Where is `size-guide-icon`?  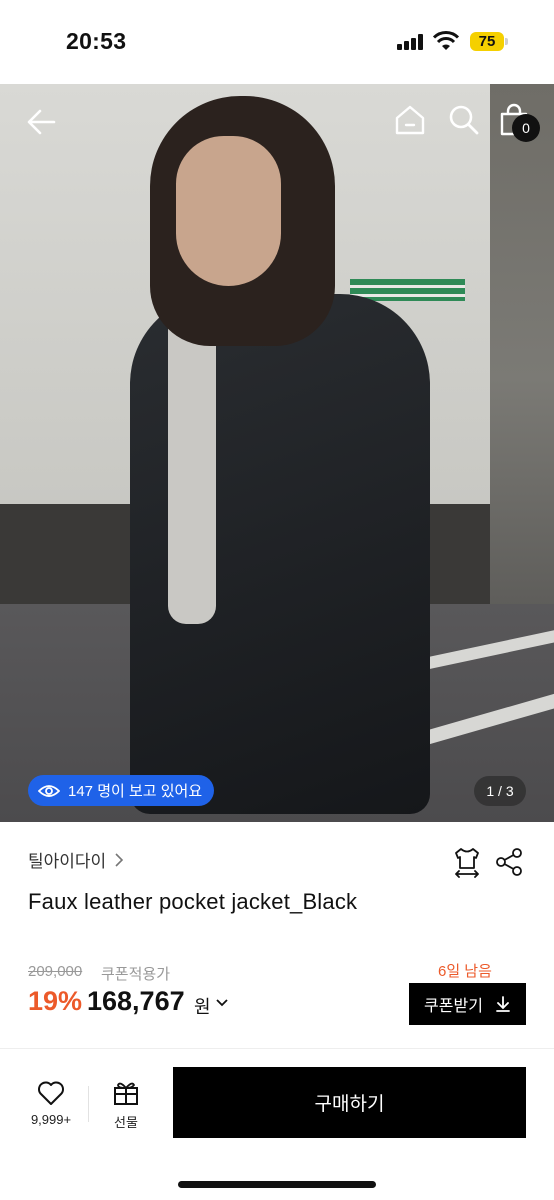
size-guide-icon is located at coordinates (467, 862).